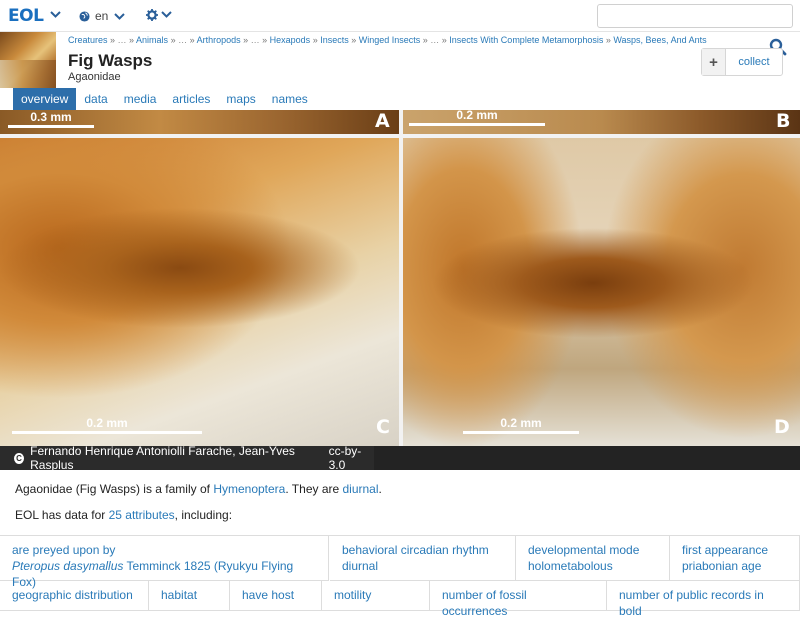 This screenshot has width=800, height=619. Describe the element at coordinates (380, 489) in the screenshot. I see `summary-text: .` at that location.